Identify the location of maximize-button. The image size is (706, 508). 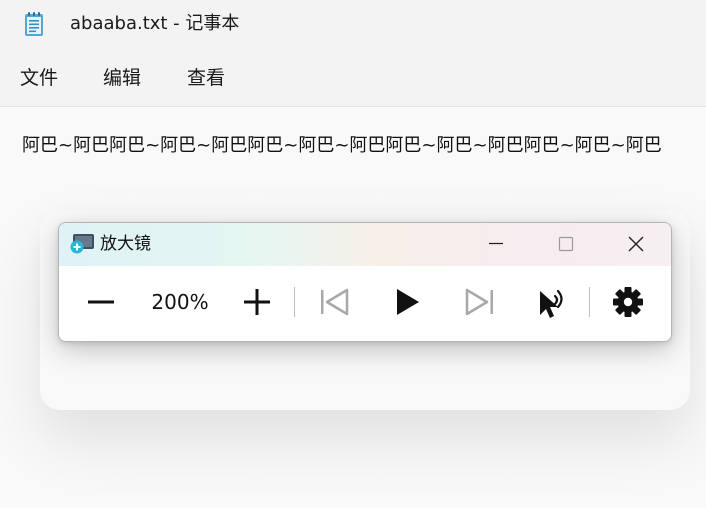
(566, 244).